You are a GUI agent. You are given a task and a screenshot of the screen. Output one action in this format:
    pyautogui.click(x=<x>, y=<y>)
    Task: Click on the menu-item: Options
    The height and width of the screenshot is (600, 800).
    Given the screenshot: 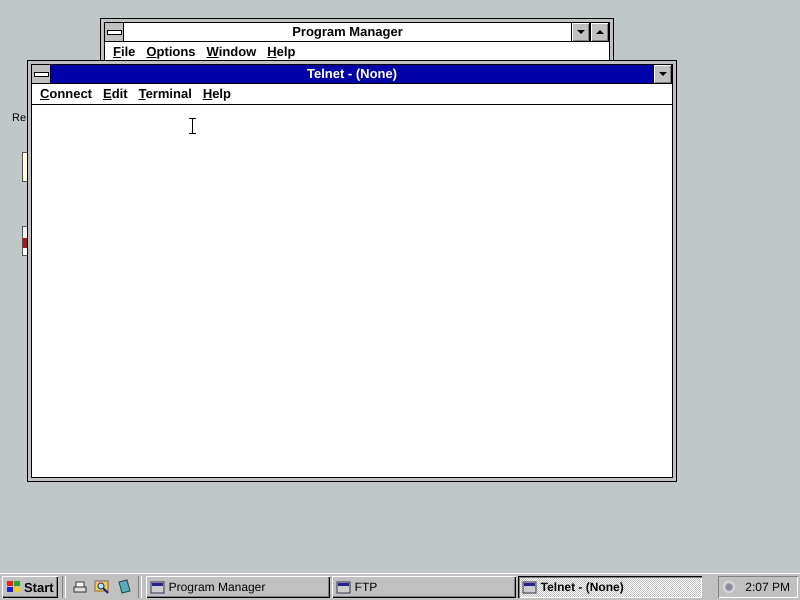 What is the action you would take?
    pyautogui.click(x=171, y=52)
    